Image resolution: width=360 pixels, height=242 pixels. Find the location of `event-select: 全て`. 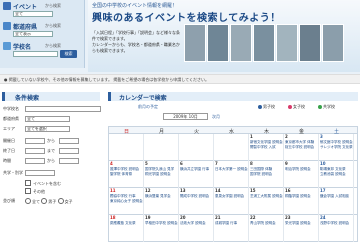

event-select: 全て is located at coordinates (33, 14).